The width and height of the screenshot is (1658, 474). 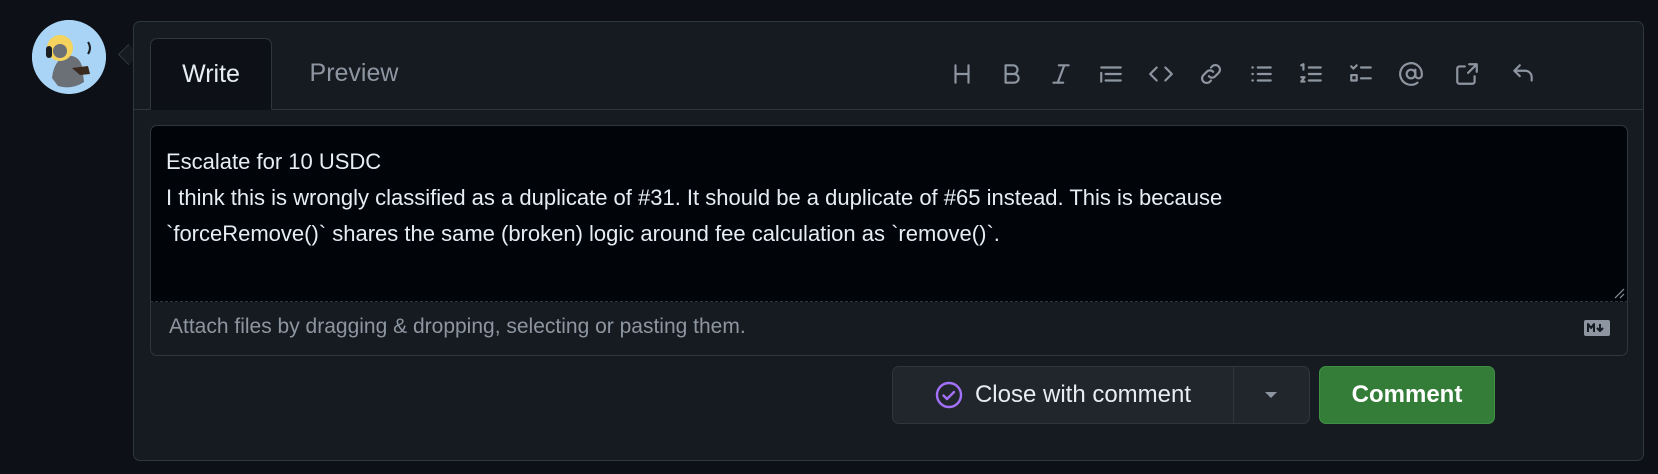 What do you see at coordinates (949, 395) in the screenshot?
I see `check-circle-icon` at bounding box center [949, 395].